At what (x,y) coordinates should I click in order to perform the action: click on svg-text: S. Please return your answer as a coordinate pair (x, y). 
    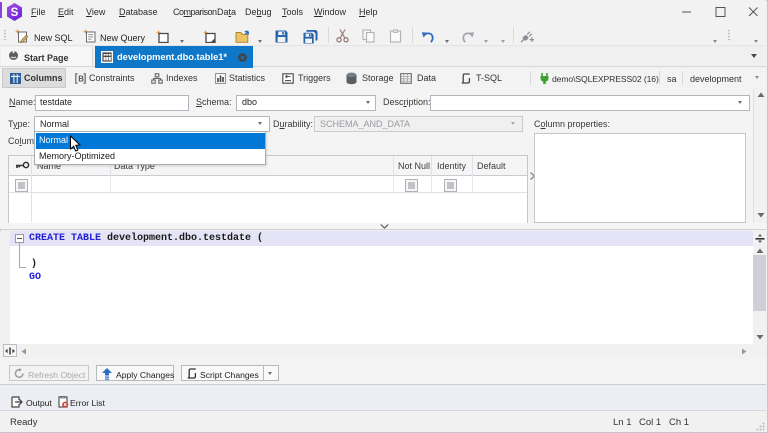
    Looking at the image, I should click on (15, 13).